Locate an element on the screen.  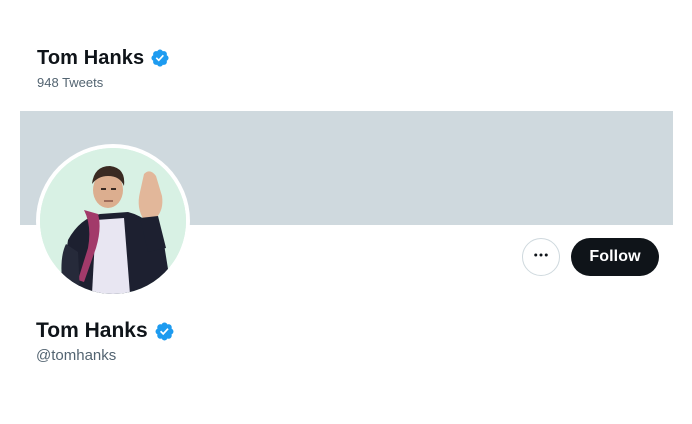
profile-handle: @tomhanks is located at coordinates (76, 355).